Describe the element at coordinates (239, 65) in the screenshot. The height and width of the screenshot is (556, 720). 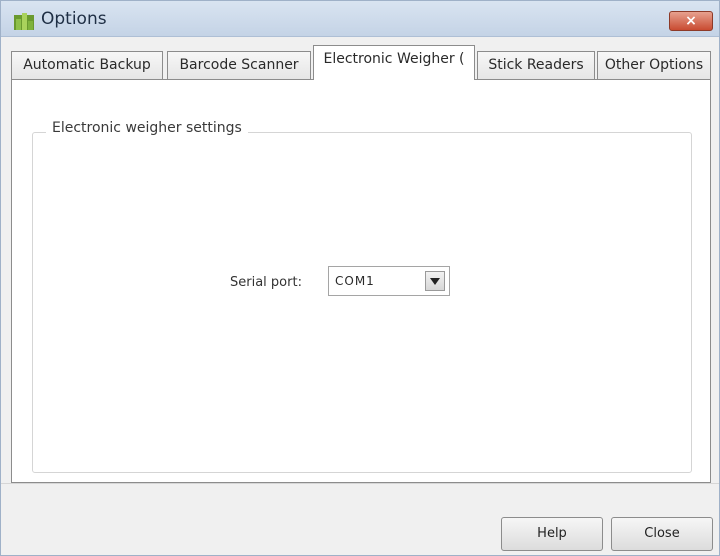
I see `tab-barcode-scanner: Barcode Scanner` at that location.